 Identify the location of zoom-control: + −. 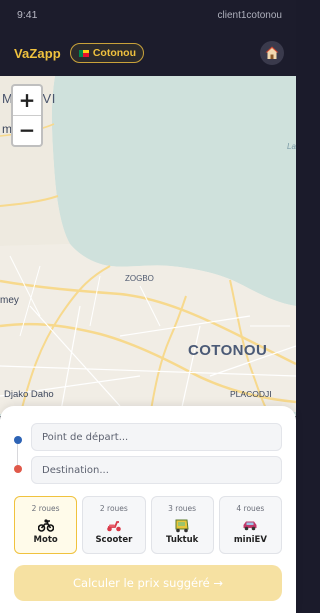
(27, 115).